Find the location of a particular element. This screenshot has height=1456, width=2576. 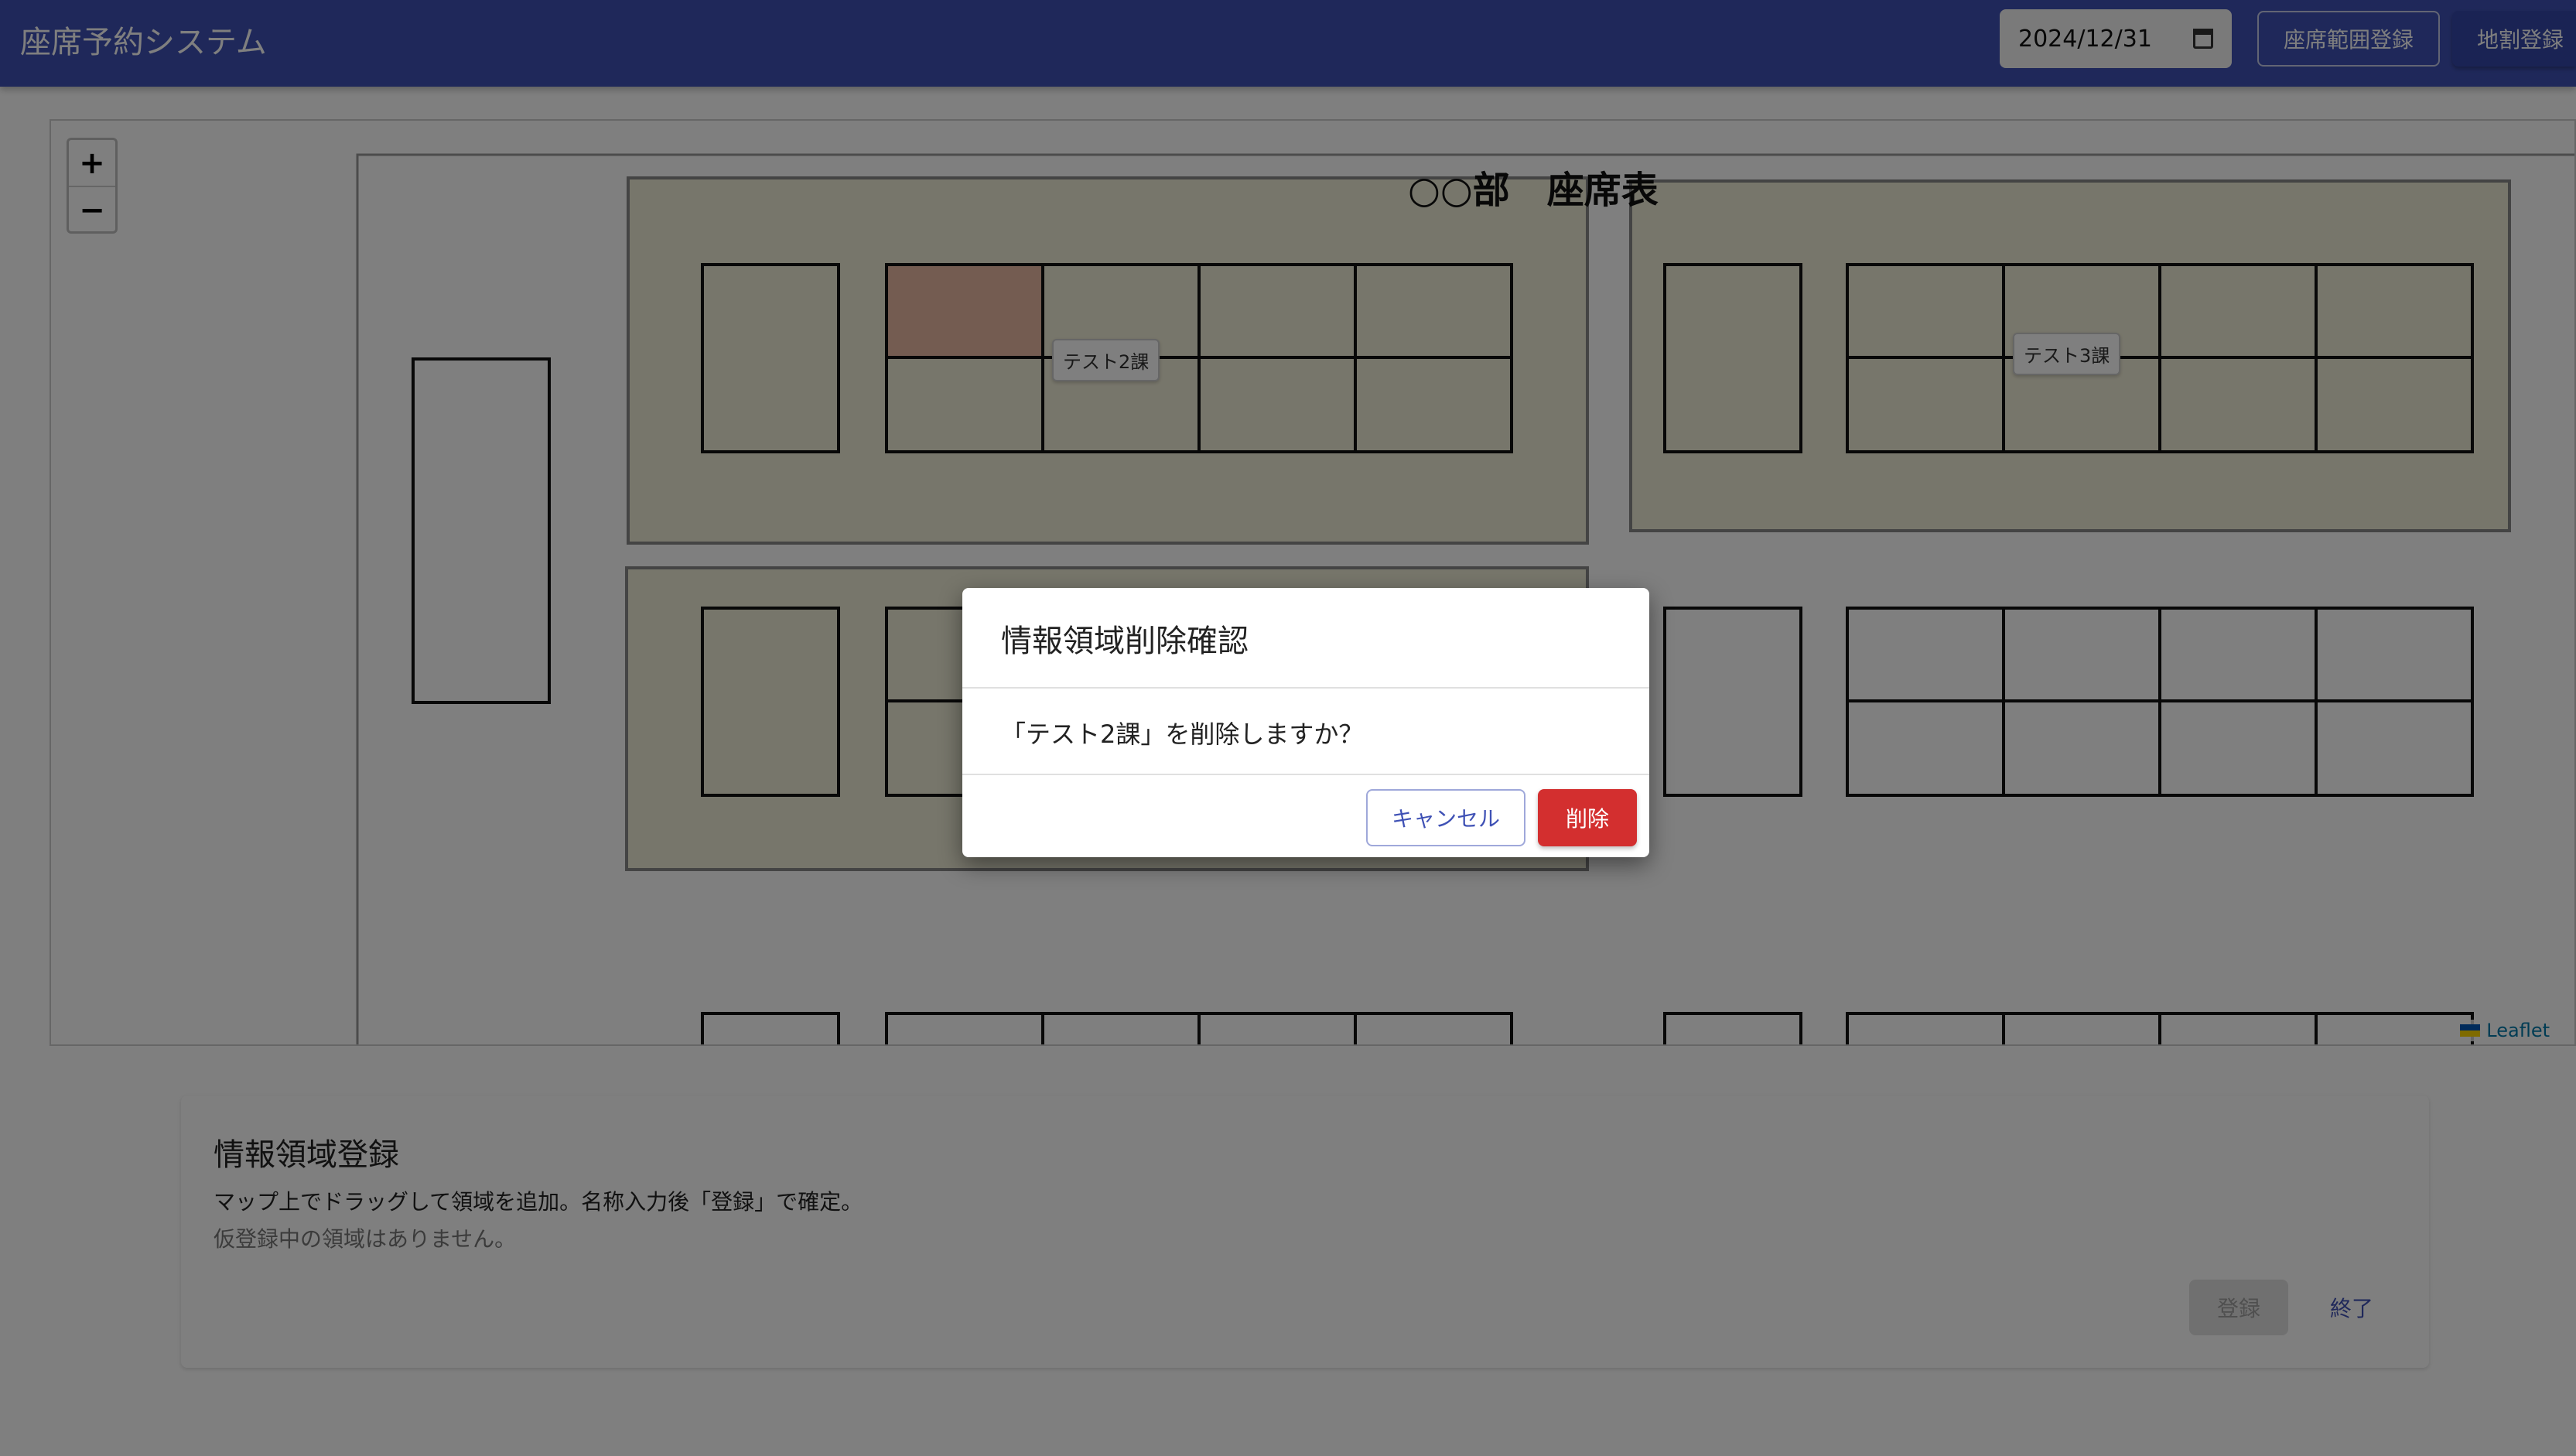

delete-confirm-dialog: 情報領域削除確認 「テスト2課」を削除しますか？ キャンセル 削除 is located at coordinates (1305, 722).